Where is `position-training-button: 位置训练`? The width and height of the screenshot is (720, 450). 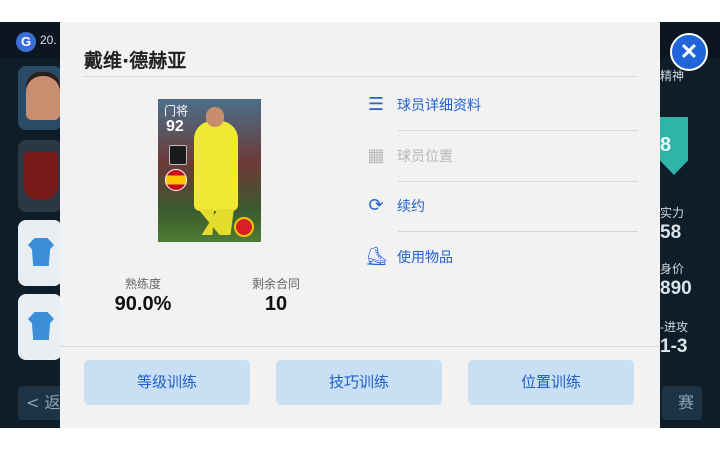 position-training-button: 位置训练 is located at coordinates (551, 382).